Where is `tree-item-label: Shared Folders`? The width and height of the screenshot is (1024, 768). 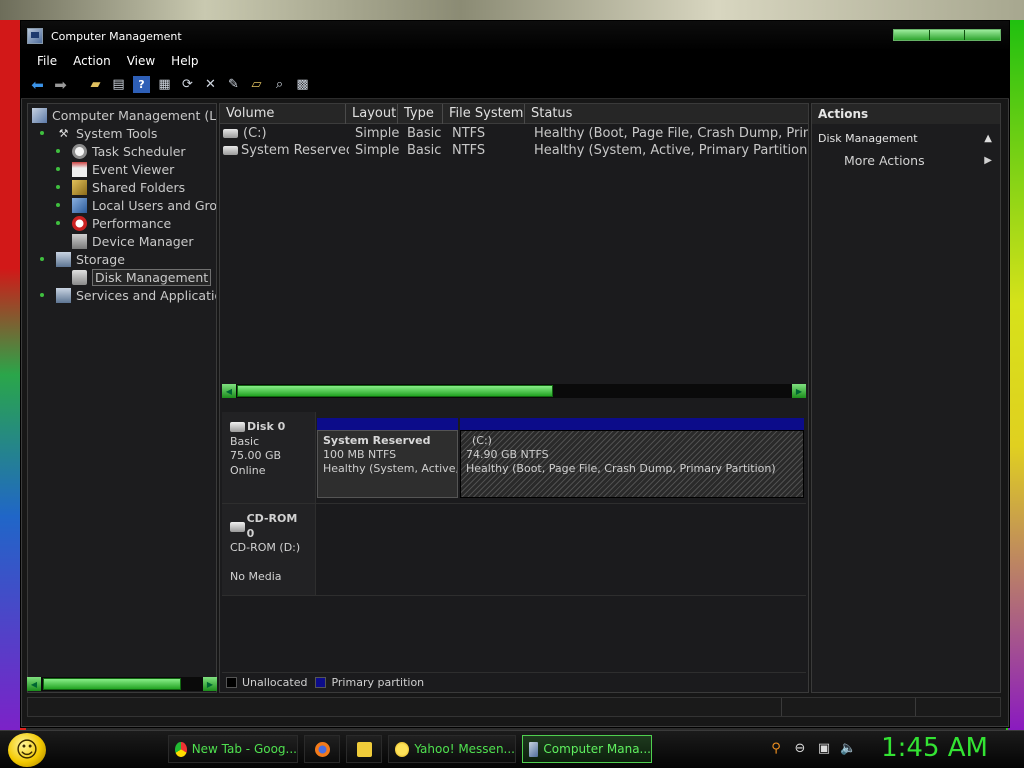 tree-item-label: Shared Folders is located at coordinates (139, 187).